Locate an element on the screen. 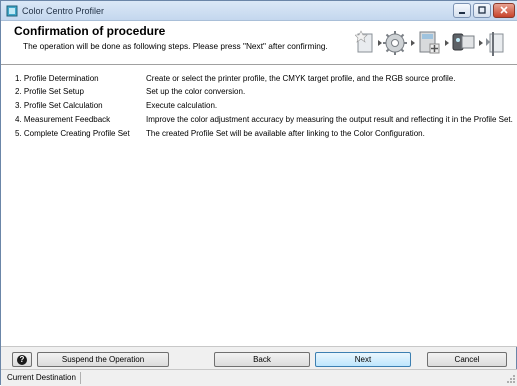 The width and height of the screenshot is (517, 386). back-button: Back is located at coordinates (262, 359).